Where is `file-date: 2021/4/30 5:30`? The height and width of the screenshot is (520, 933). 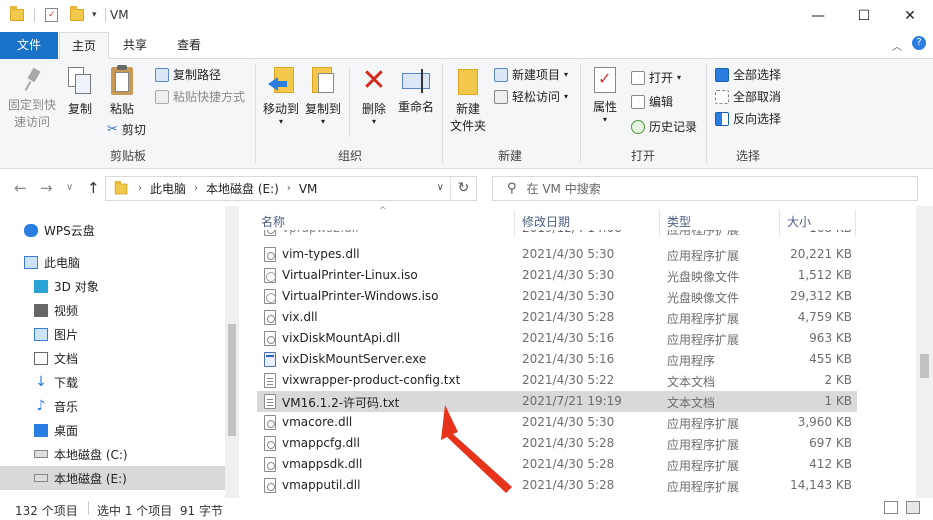
file-date: 2021/4/30 5:30 is located at coordinates (568, 254).